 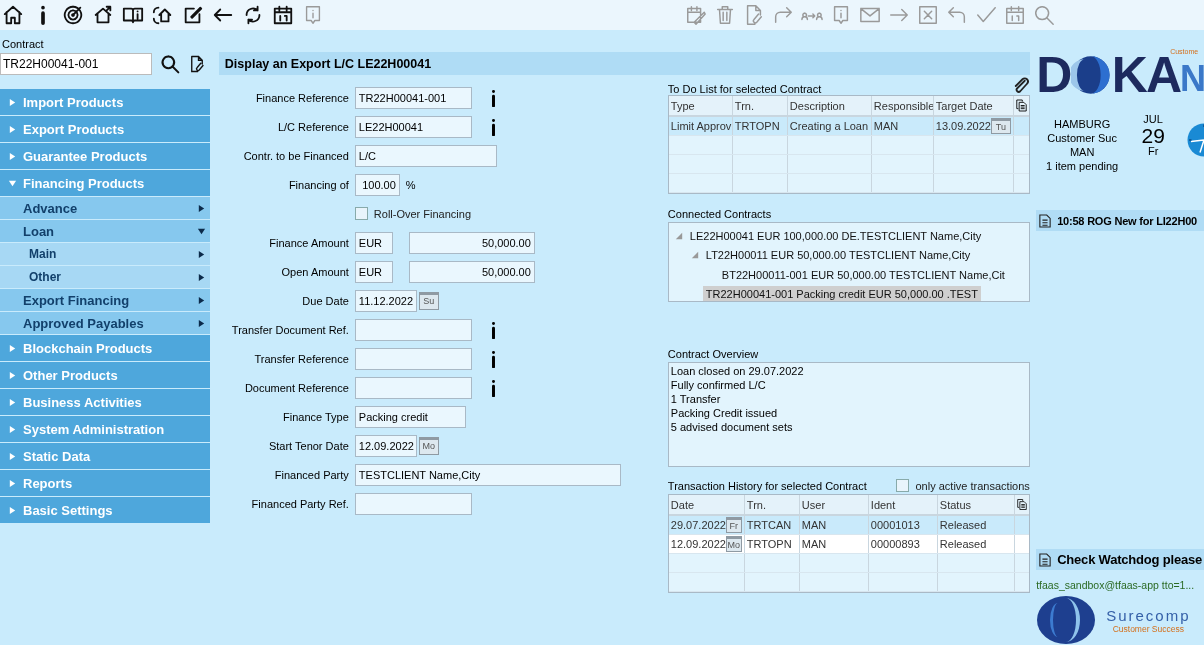 What do you see at coordinates (39, 231) in the screenshot?
I see `nav-label: Loan` at bounding box center [39, 231].